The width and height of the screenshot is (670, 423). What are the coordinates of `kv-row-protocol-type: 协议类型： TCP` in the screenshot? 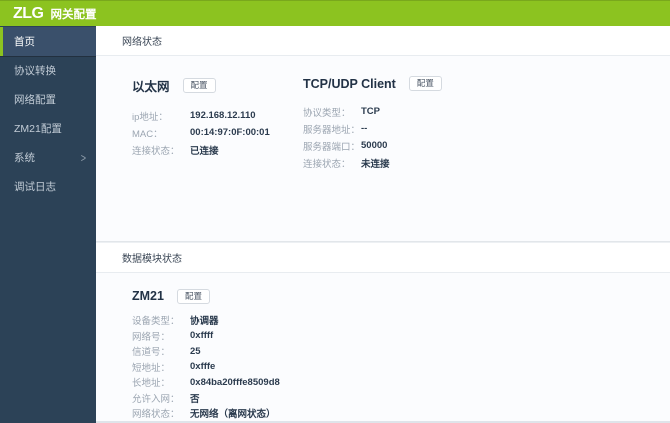 It's located at (372, 111).